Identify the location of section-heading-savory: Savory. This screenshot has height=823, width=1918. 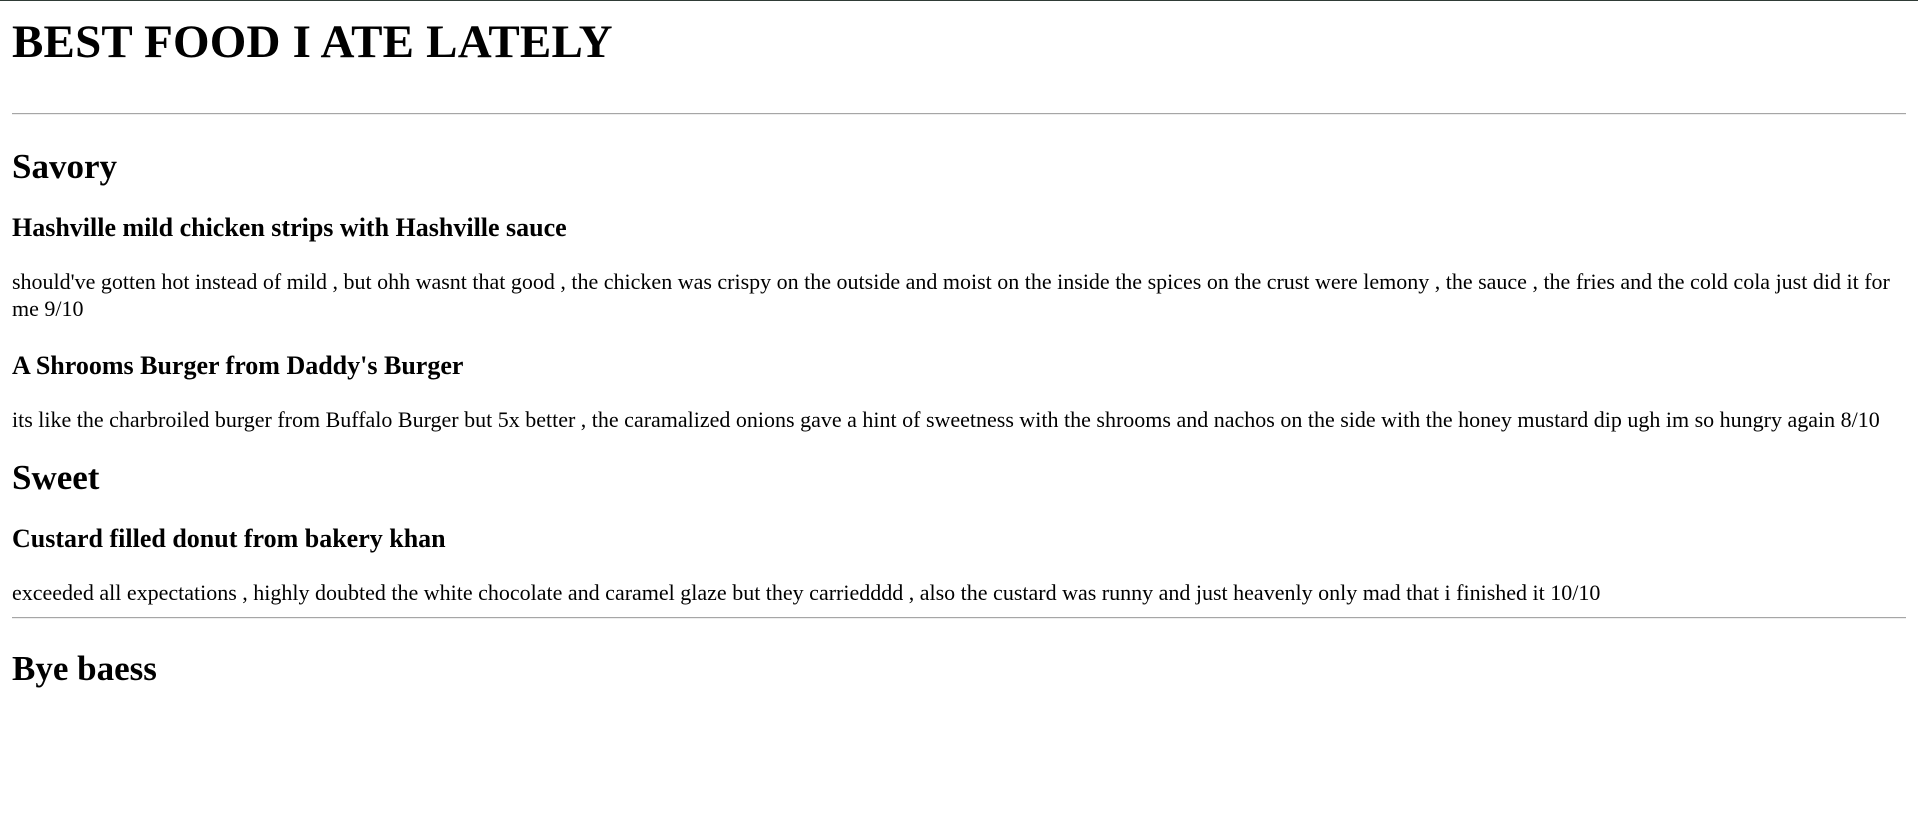
(64, 166).